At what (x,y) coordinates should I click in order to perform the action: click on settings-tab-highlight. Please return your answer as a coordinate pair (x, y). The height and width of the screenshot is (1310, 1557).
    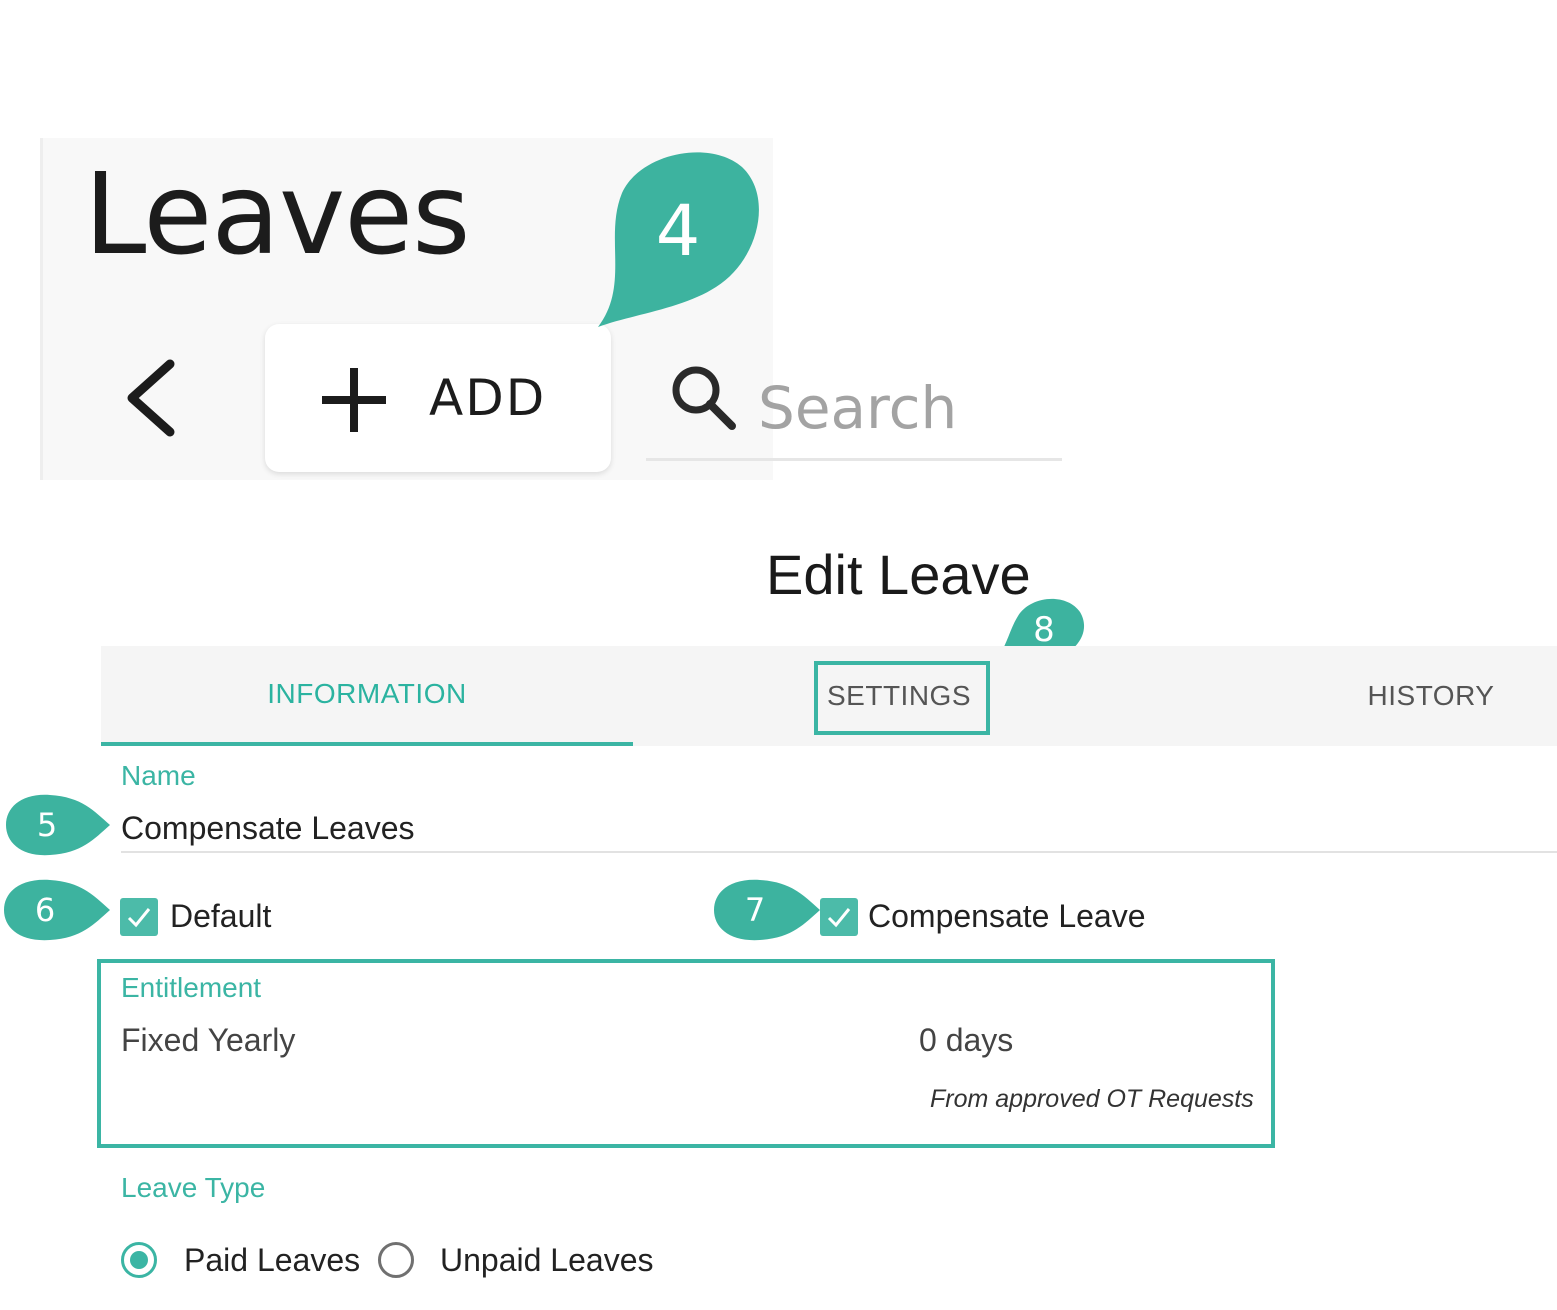
    Looking at the image, I should click on (902, 698).